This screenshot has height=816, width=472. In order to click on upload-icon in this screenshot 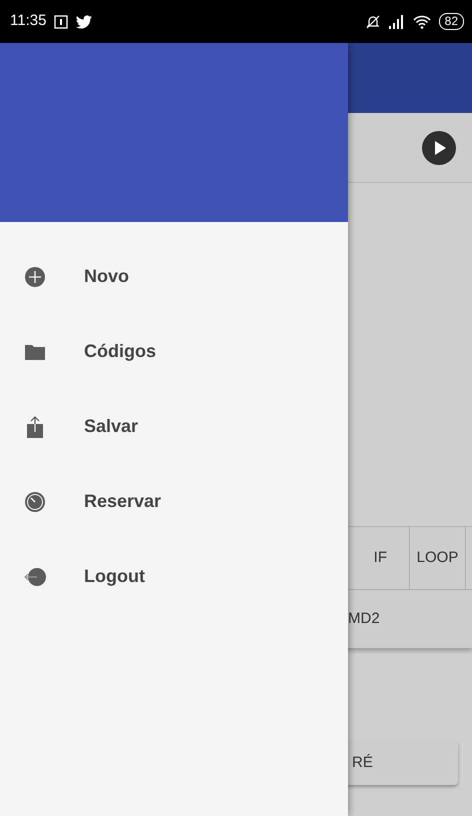, I will do `click(35, 427)`.